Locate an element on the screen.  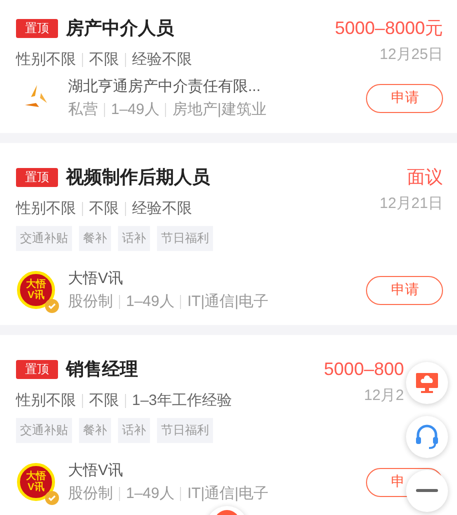
job-title: 视频制作后期人员 is located at coordinates (138, 177).